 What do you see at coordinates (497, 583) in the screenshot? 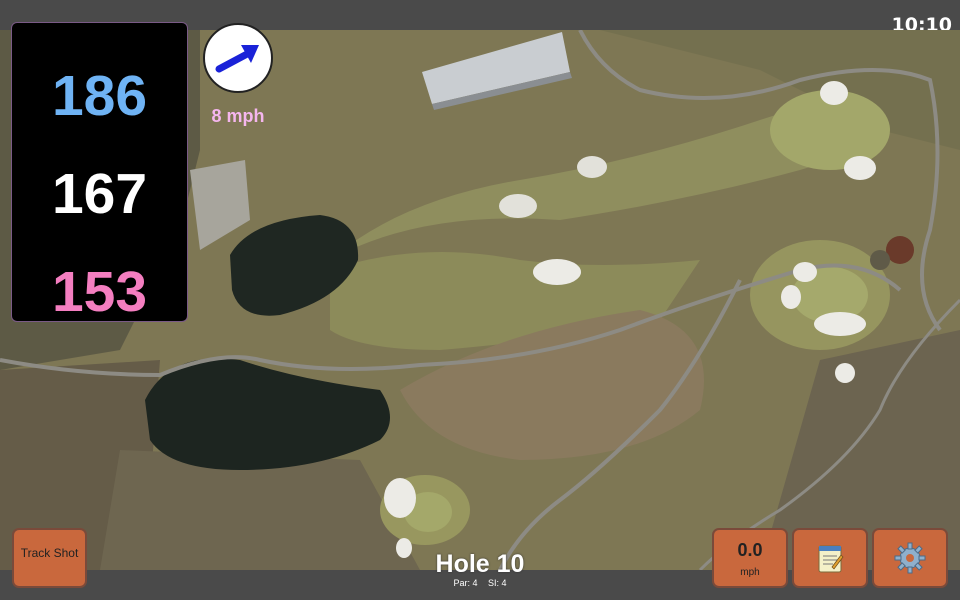
I see `hole-stroke-index: SI: 4` at bounding box center [497, 583].